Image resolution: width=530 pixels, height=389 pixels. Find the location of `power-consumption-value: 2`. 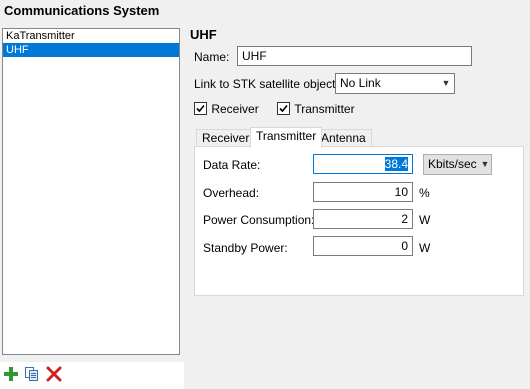

power-consumption-value: 2 is located at coordinates (404, 219).